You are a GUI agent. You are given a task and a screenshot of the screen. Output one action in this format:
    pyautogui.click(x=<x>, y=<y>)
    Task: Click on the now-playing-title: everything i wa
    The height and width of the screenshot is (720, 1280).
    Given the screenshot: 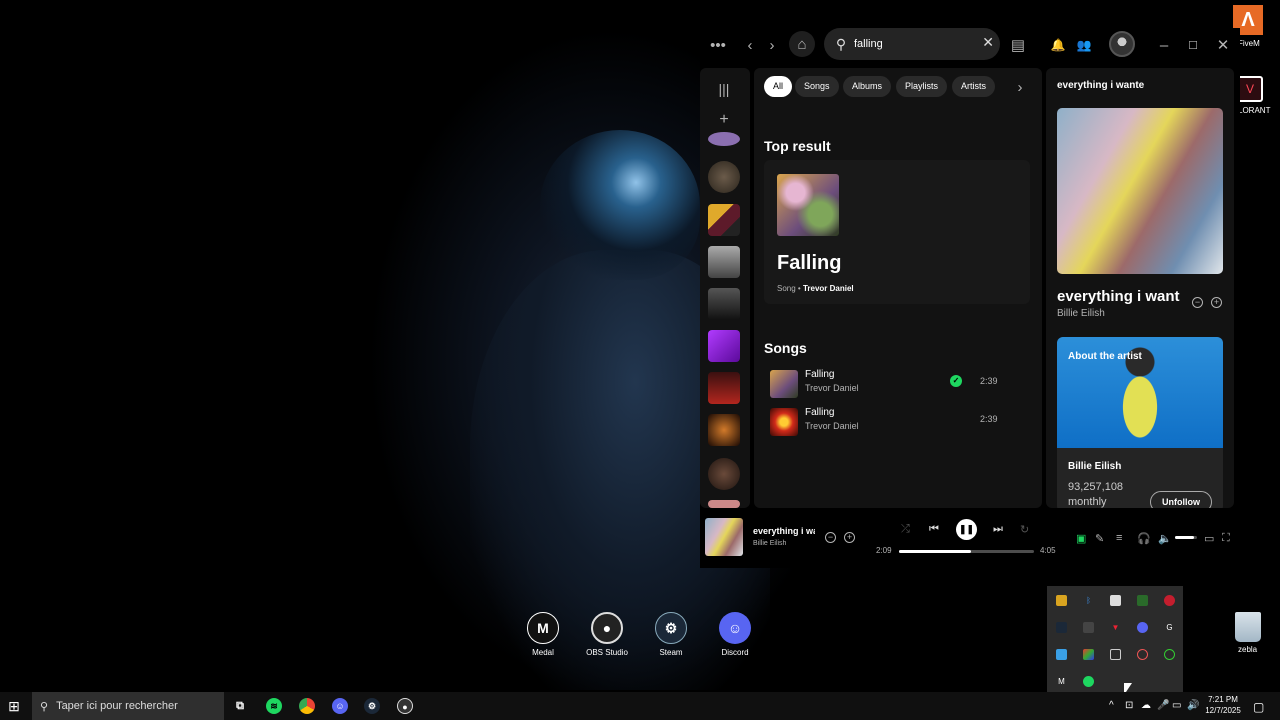 What is the action you would take?
    pyautogui.click(x=784, y=531)
    